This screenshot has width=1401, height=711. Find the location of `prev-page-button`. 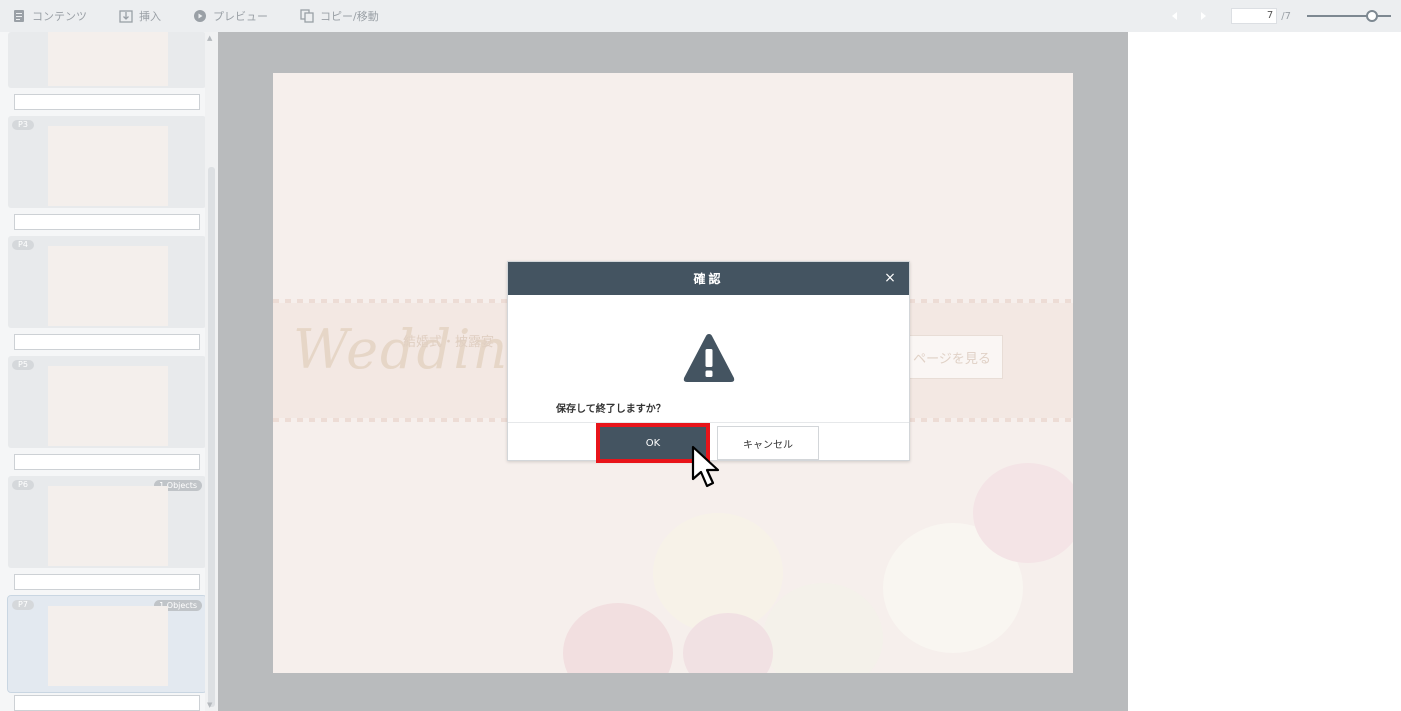

prev-page-button is located at coordinates (1175, 16).